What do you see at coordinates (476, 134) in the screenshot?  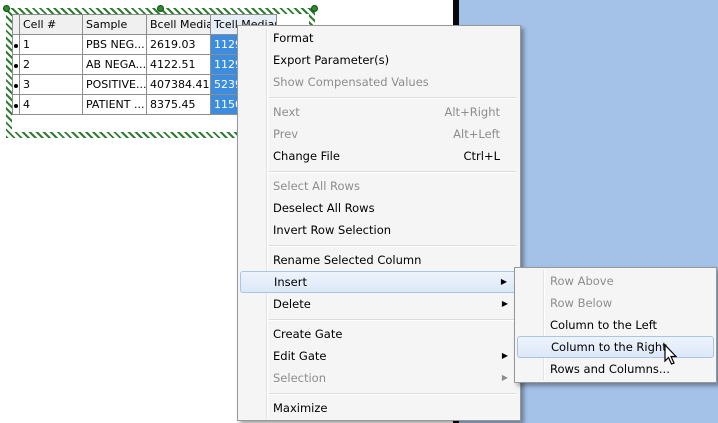 I see `shortcut-label: Alt+Left` at bounding box center [476, 134].